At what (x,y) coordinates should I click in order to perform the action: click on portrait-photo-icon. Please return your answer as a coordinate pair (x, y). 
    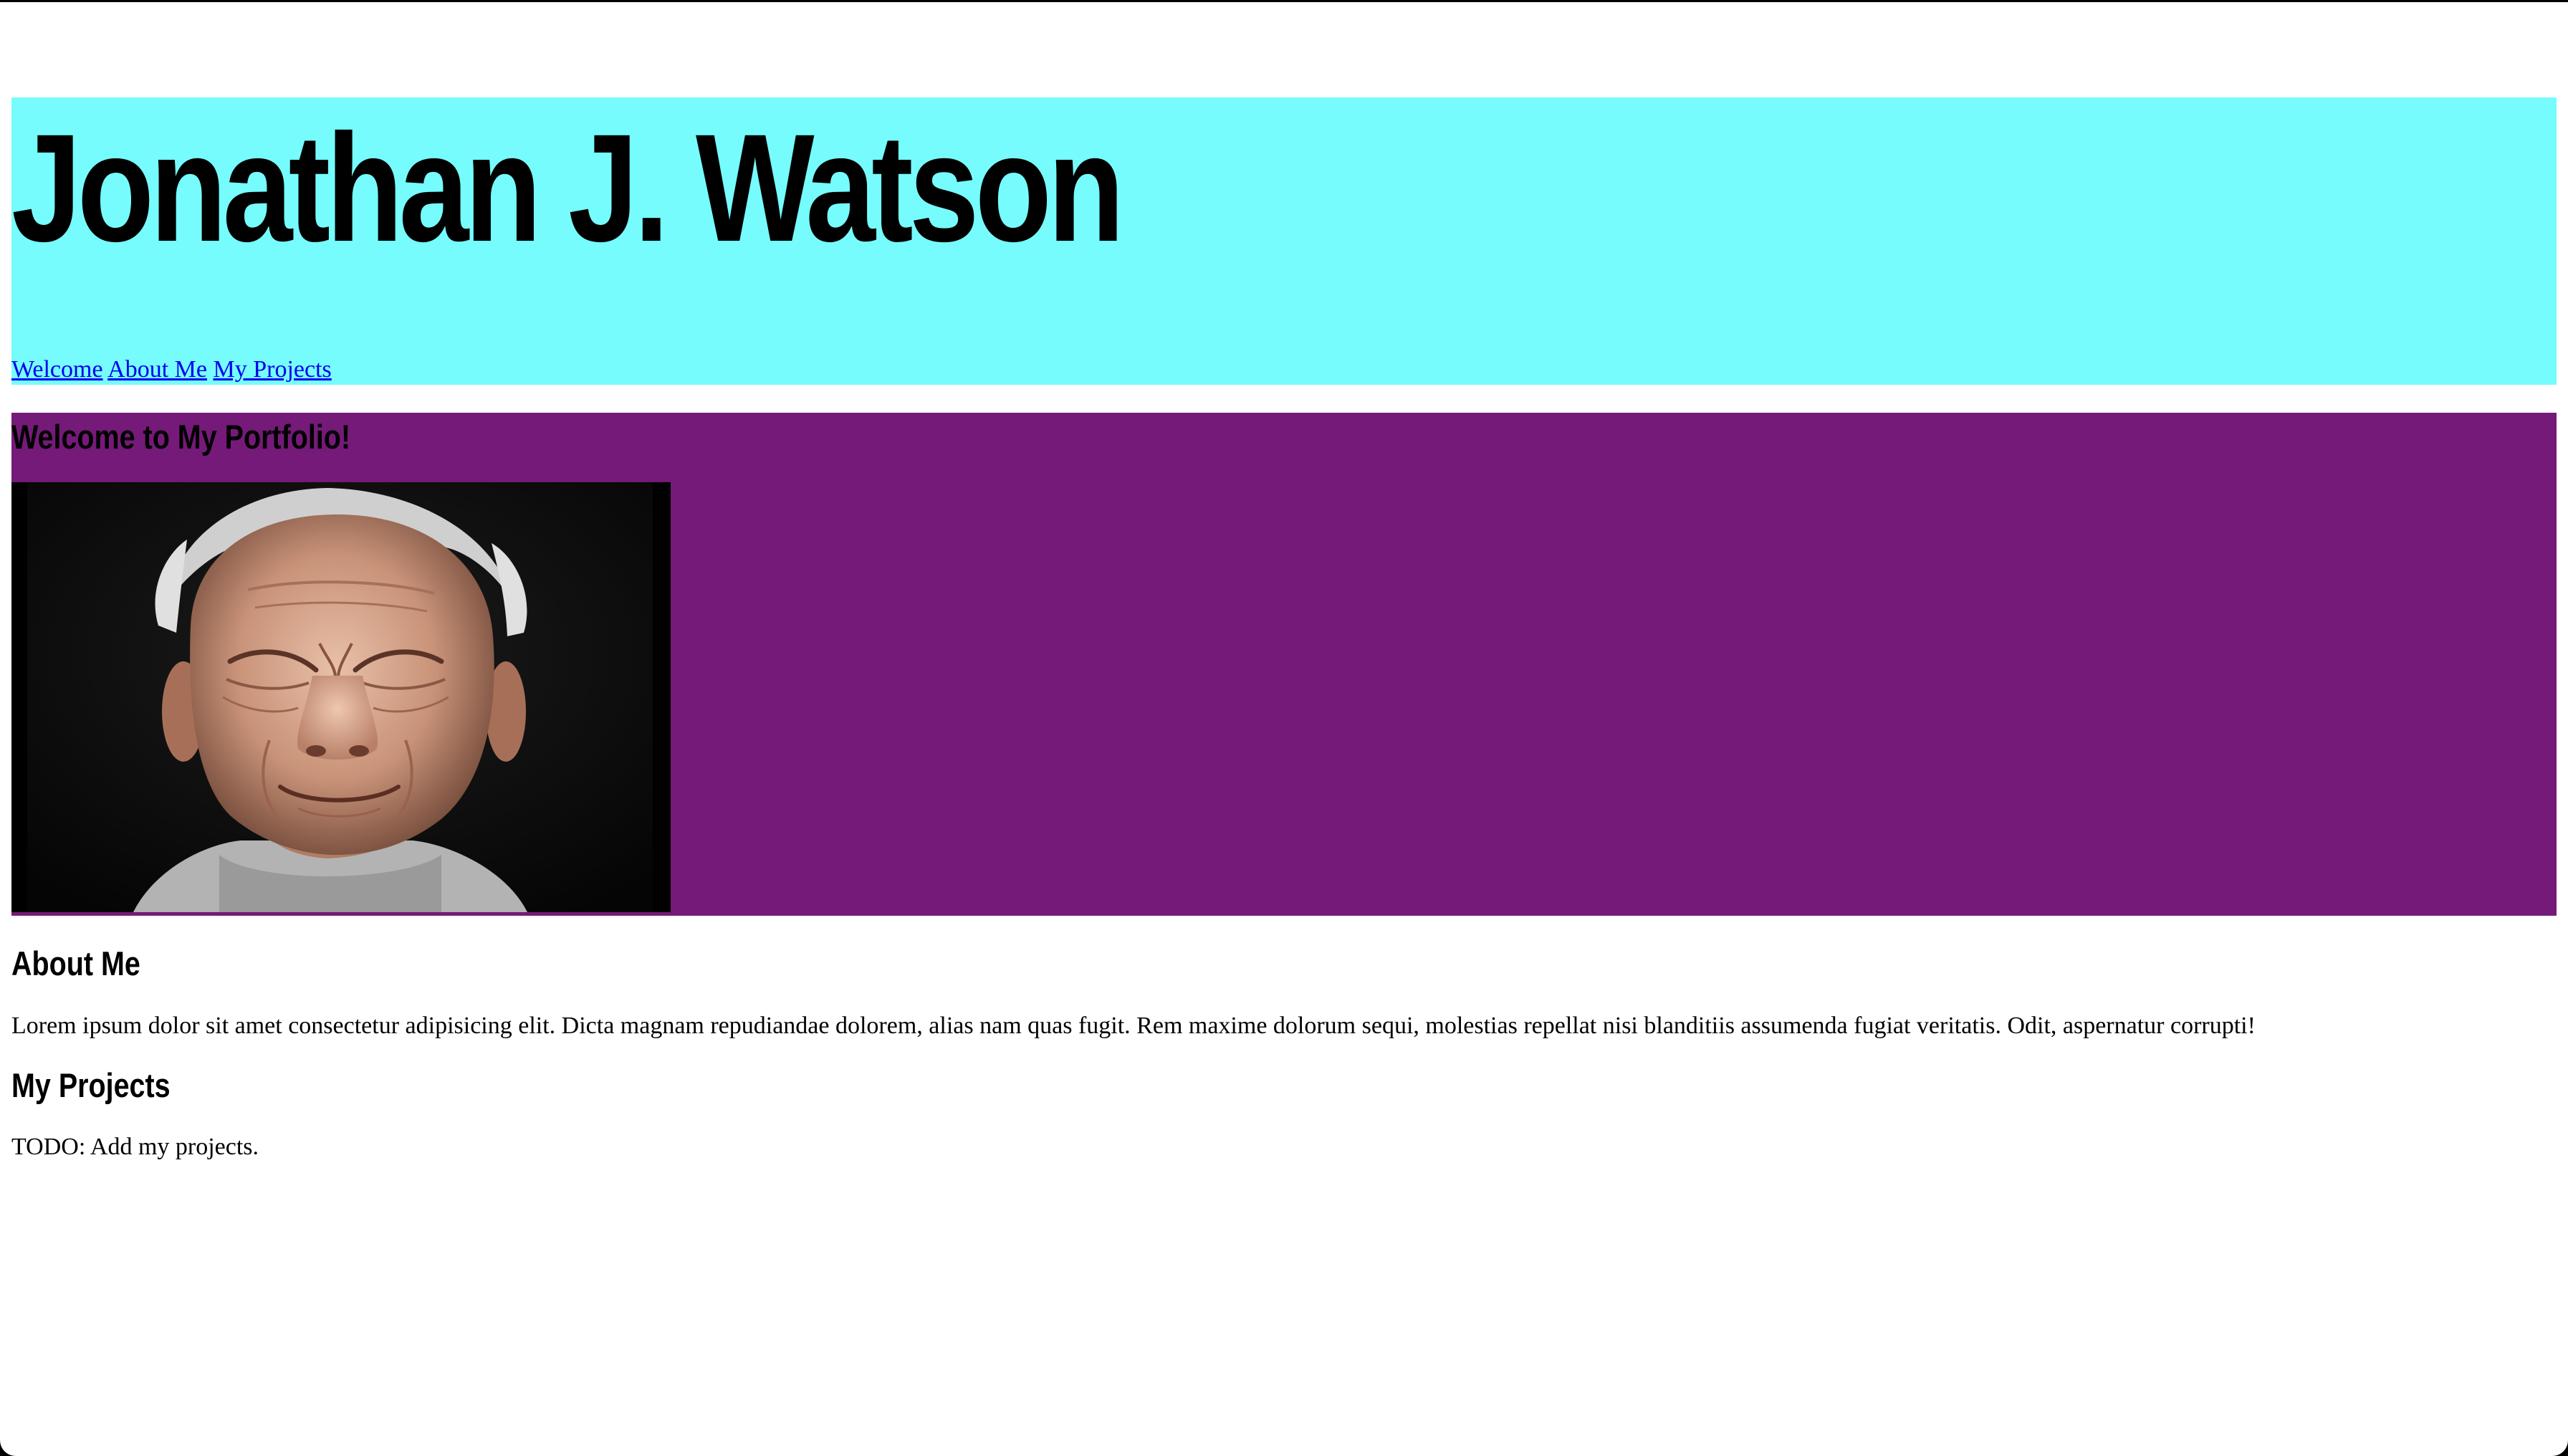
    Looking at the image, I should click on (341, 697).